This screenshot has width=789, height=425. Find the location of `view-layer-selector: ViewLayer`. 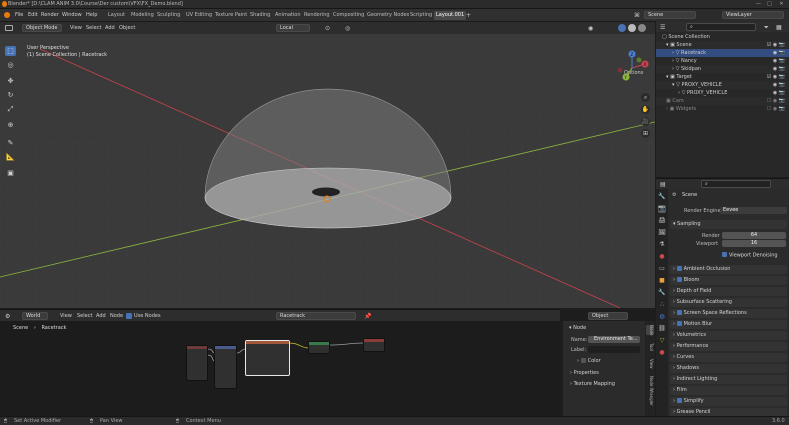

view-layer-selector: ViewLayer is located at coordinates (753, 15).